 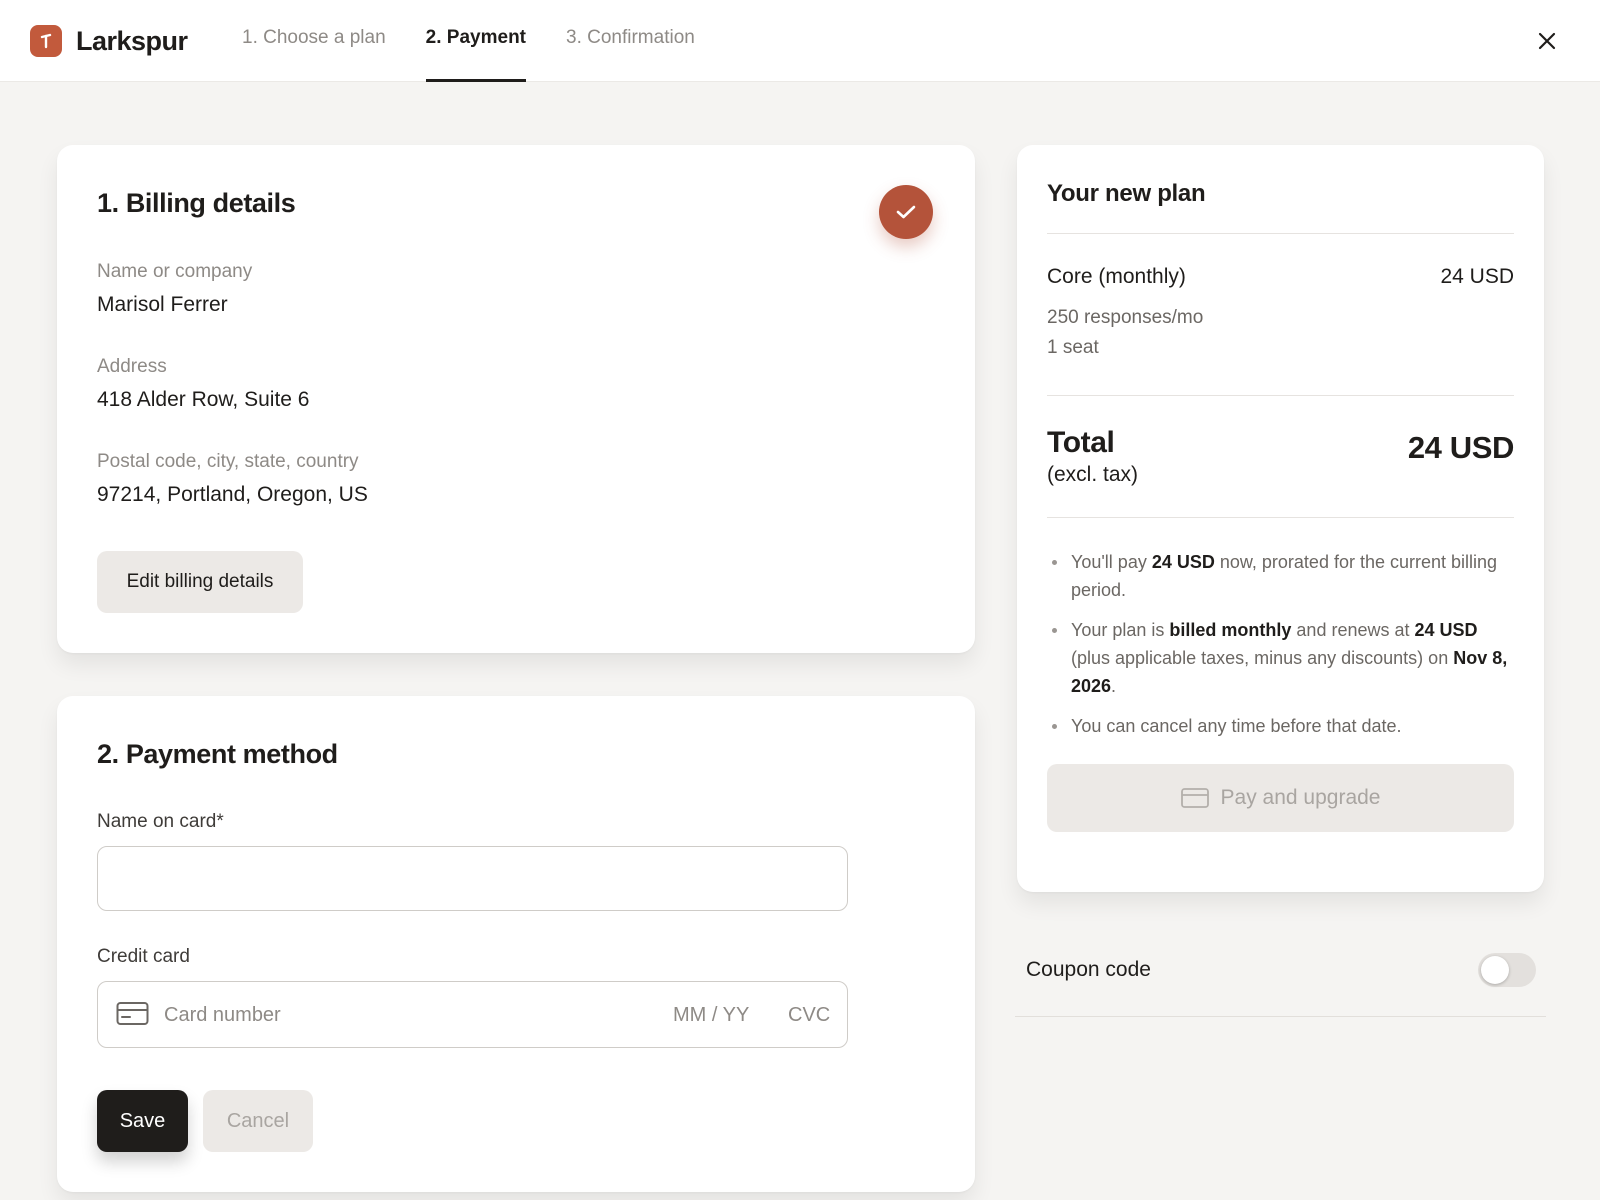 I want to click on name-on-card-input, so click(x=472, y=878).